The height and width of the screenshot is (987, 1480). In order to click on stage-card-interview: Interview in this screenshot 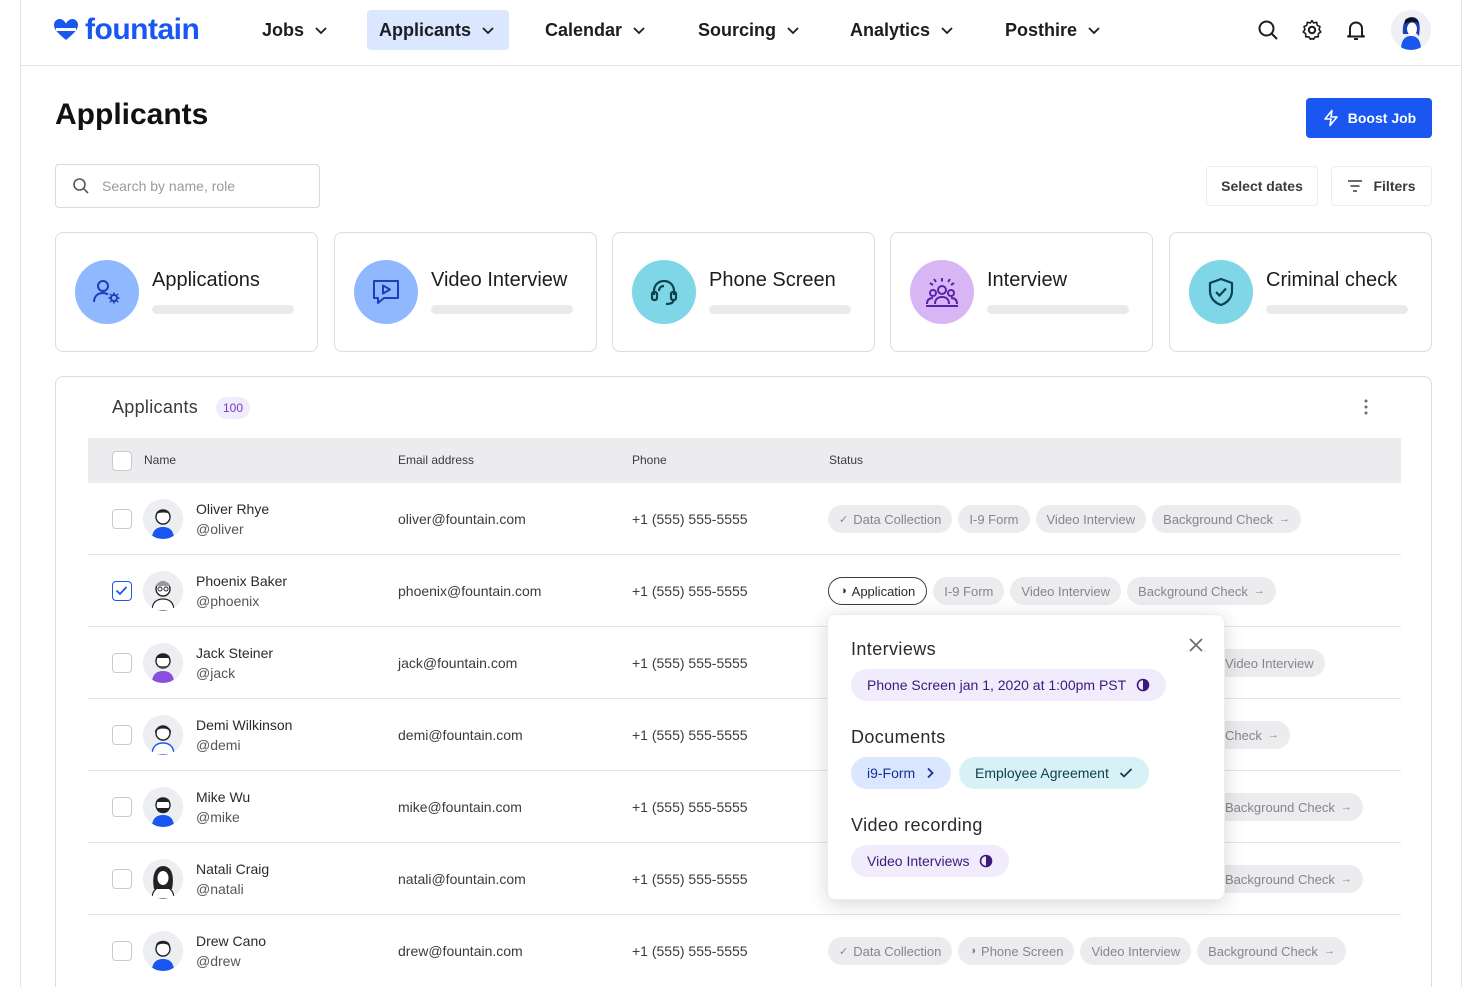, I will do `click(1021, 292)`.